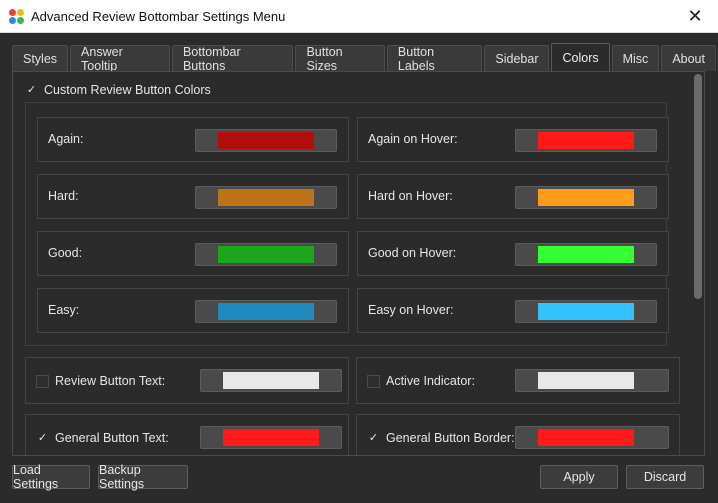  I want to click on general-button-text-color-button, so click(271, 437).